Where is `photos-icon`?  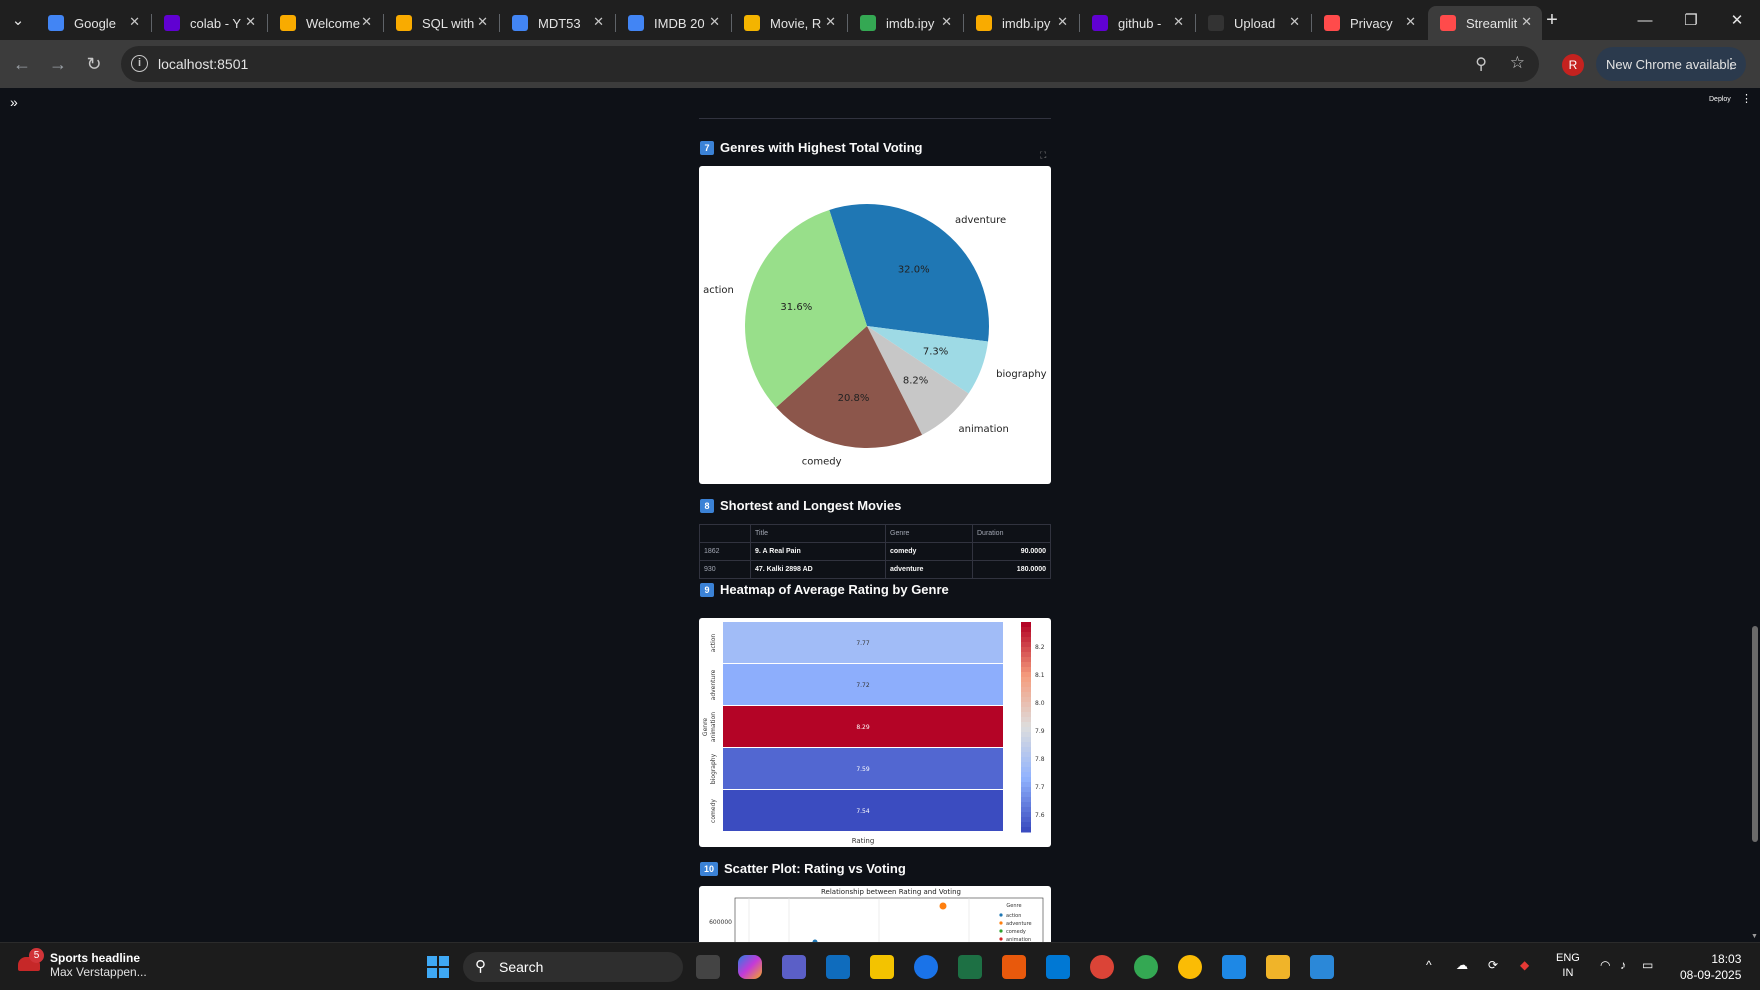
photos-icon is located at coordinates (1322, 967).